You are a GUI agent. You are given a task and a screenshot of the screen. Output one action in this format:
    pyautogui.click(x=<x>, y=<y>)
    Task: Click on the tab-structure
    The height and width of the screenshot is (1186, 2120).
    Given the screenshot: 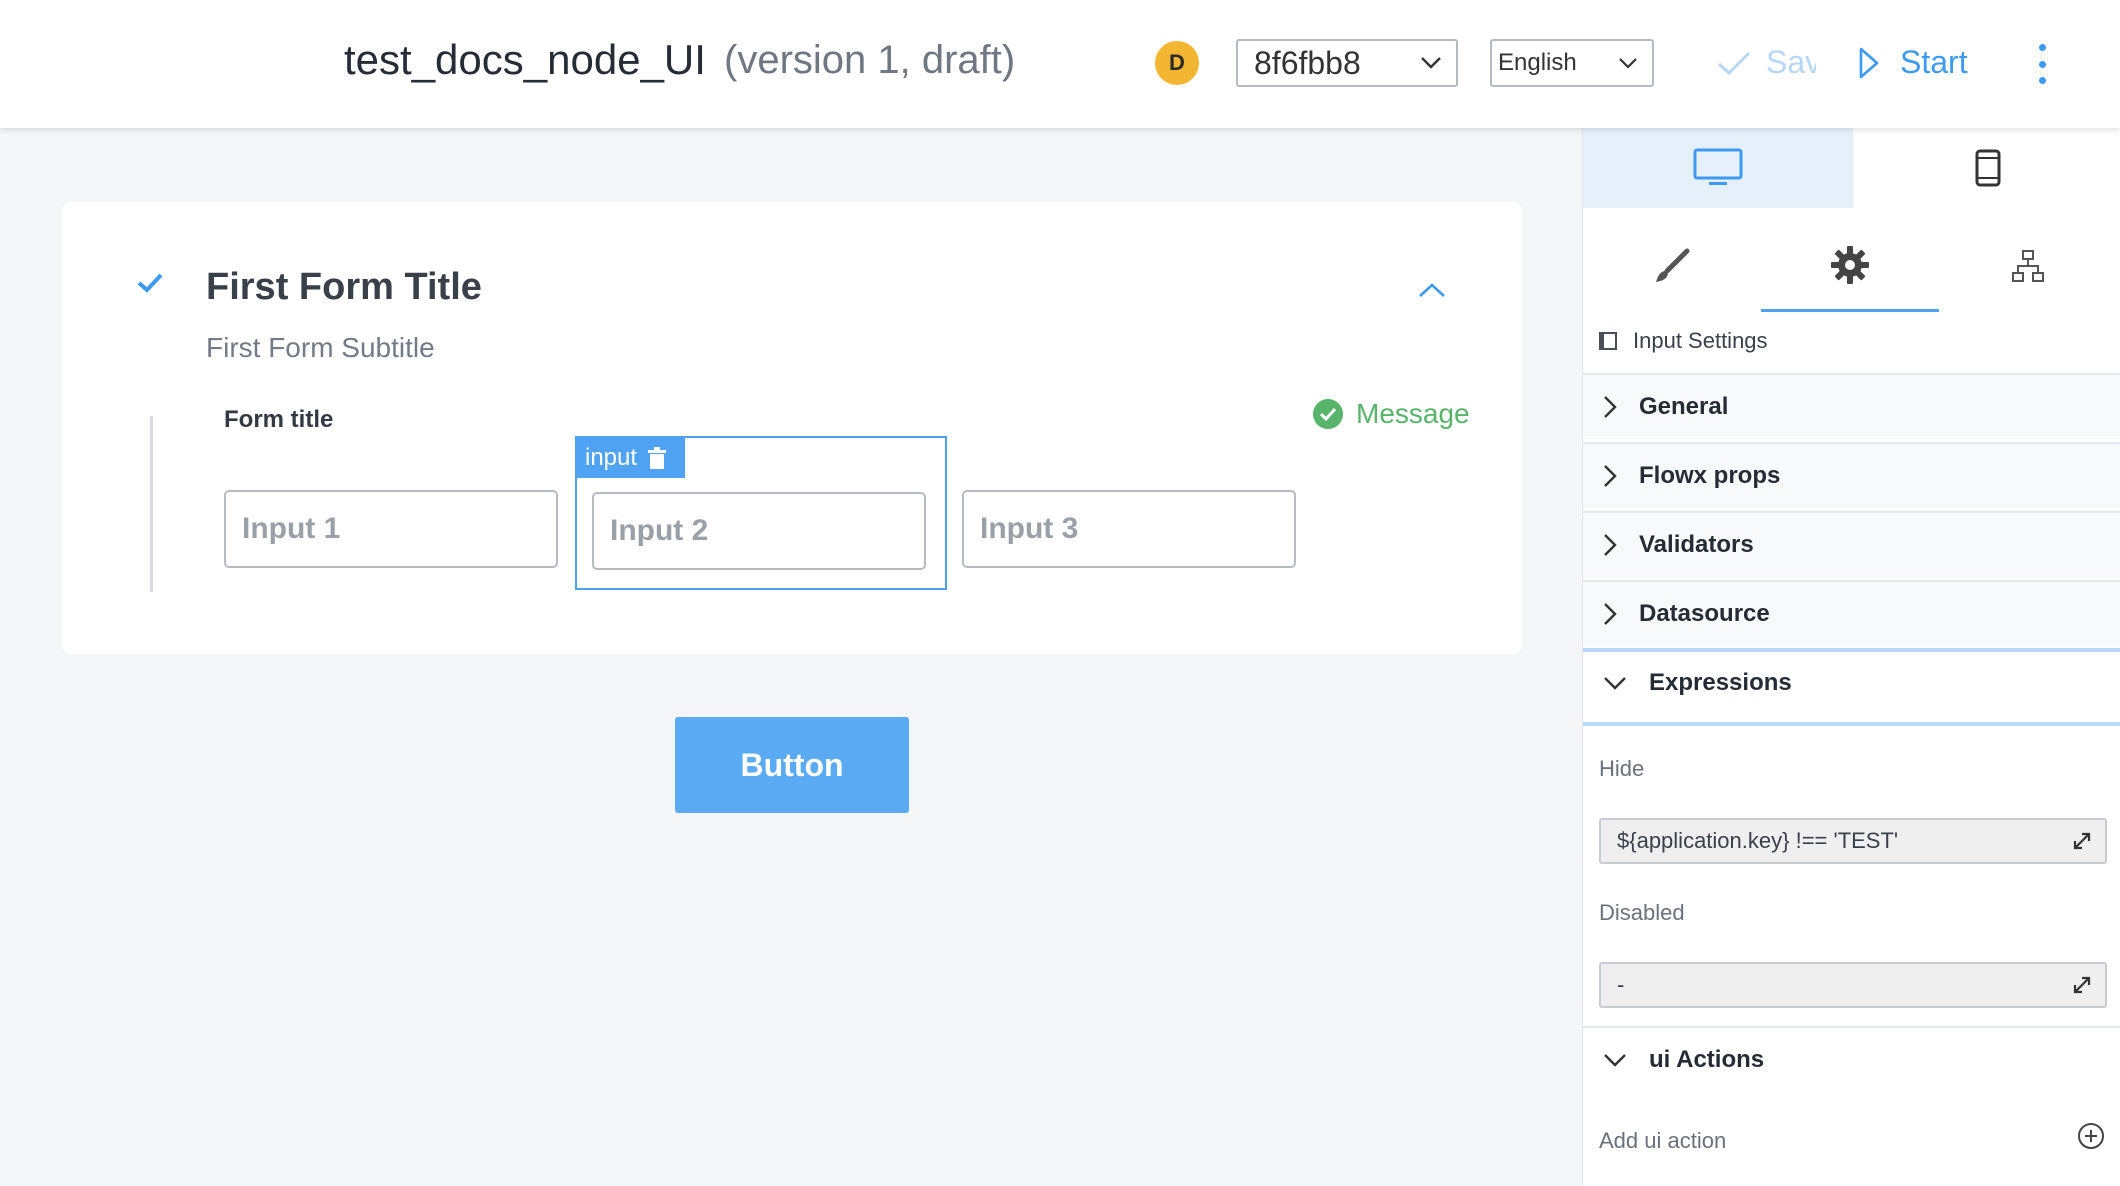 What is the action you would take?
    pyautogui.click(x=2028, y=266)
    